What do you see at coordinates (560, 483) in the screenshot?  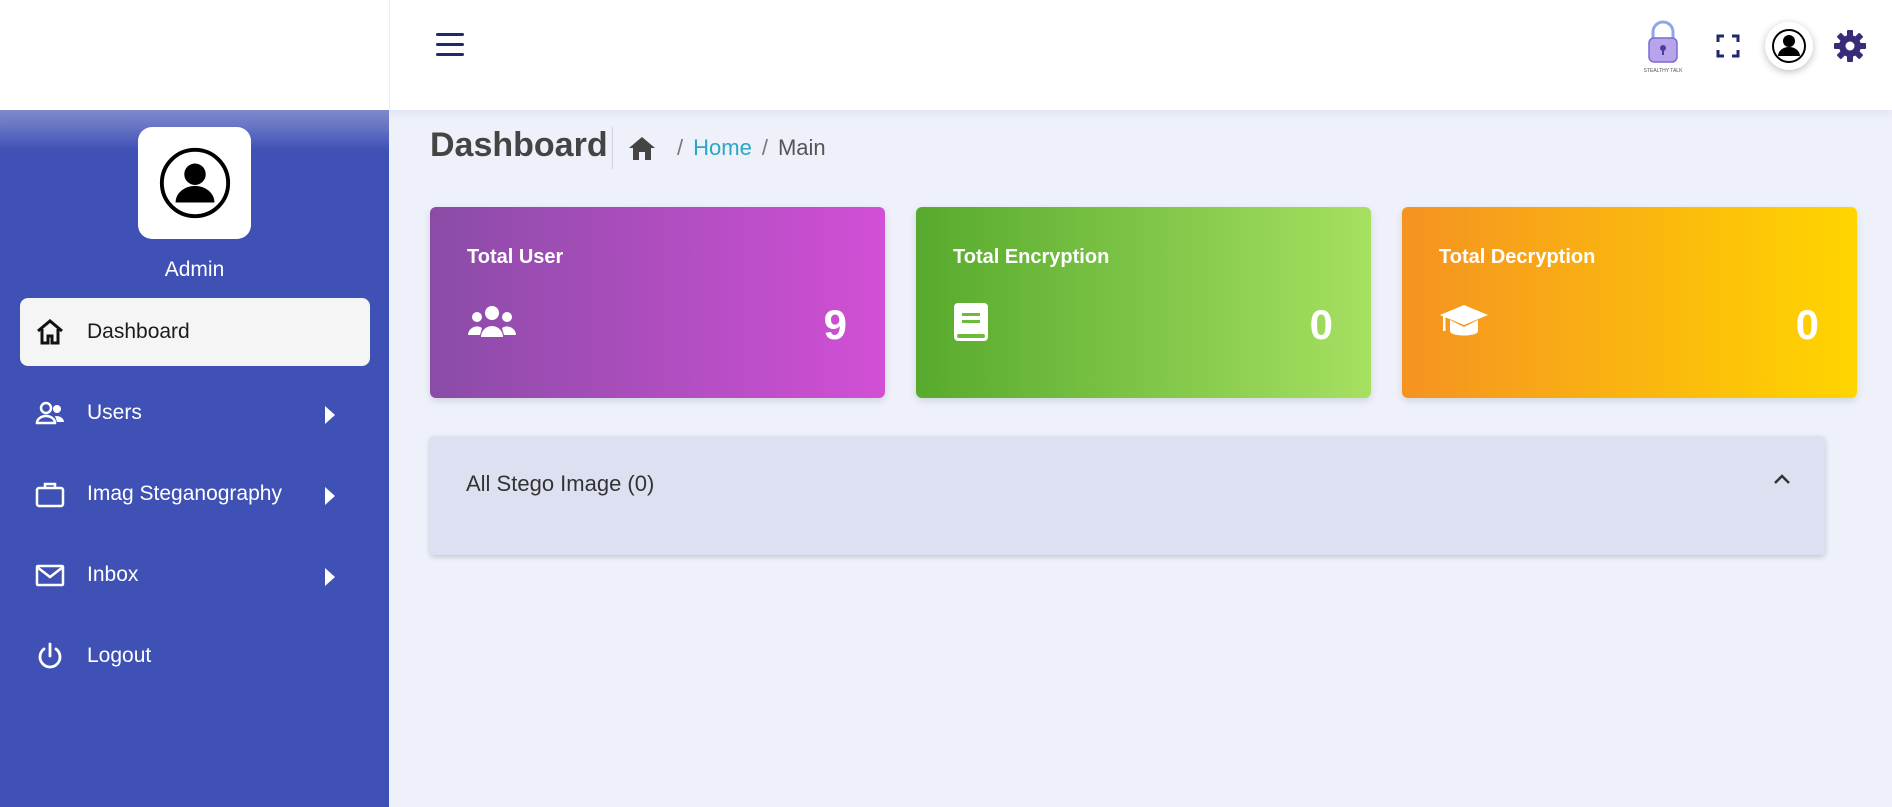 I see `panel-title: All Stego Image (0)` at bounding box center [560, 483].